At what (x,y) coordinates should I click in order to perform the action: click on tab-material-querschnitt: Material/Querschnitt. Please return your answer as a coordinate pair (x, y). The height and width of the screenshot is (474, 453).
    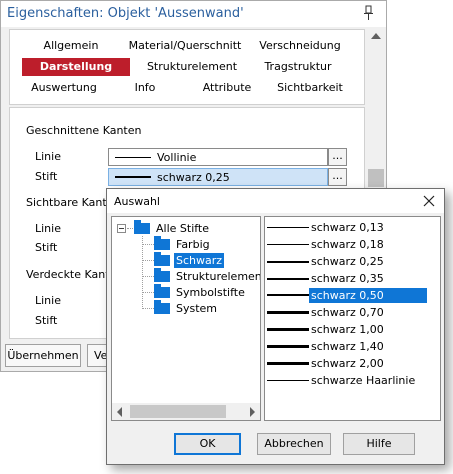
    Looking at the image, I should click on (185, 46).